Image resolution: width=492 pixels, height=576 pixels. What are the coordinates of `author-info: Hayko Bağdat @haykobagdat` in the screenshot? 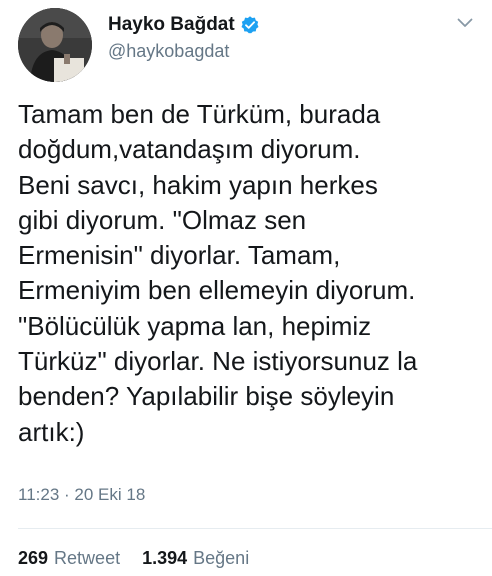 It's located at (184, 37).